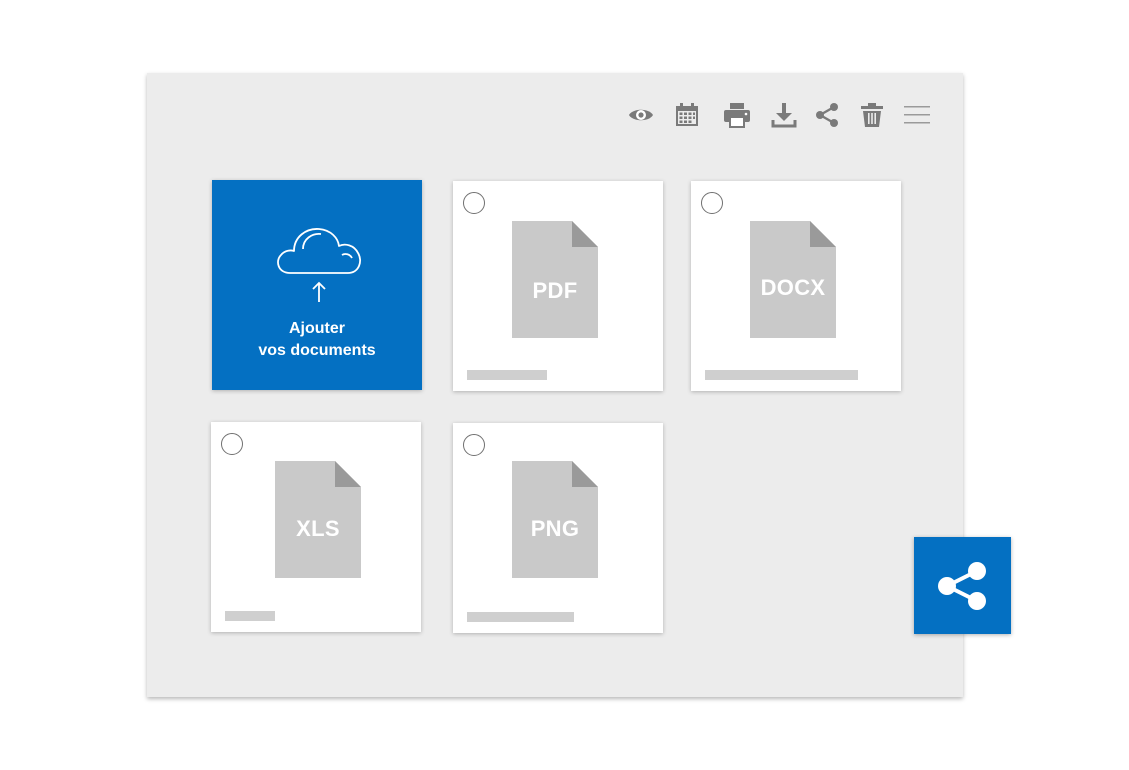 The width and height of the screenshot is (1129, 770). I want to click on file-tile-docx: DOCX, so click(796, 286).